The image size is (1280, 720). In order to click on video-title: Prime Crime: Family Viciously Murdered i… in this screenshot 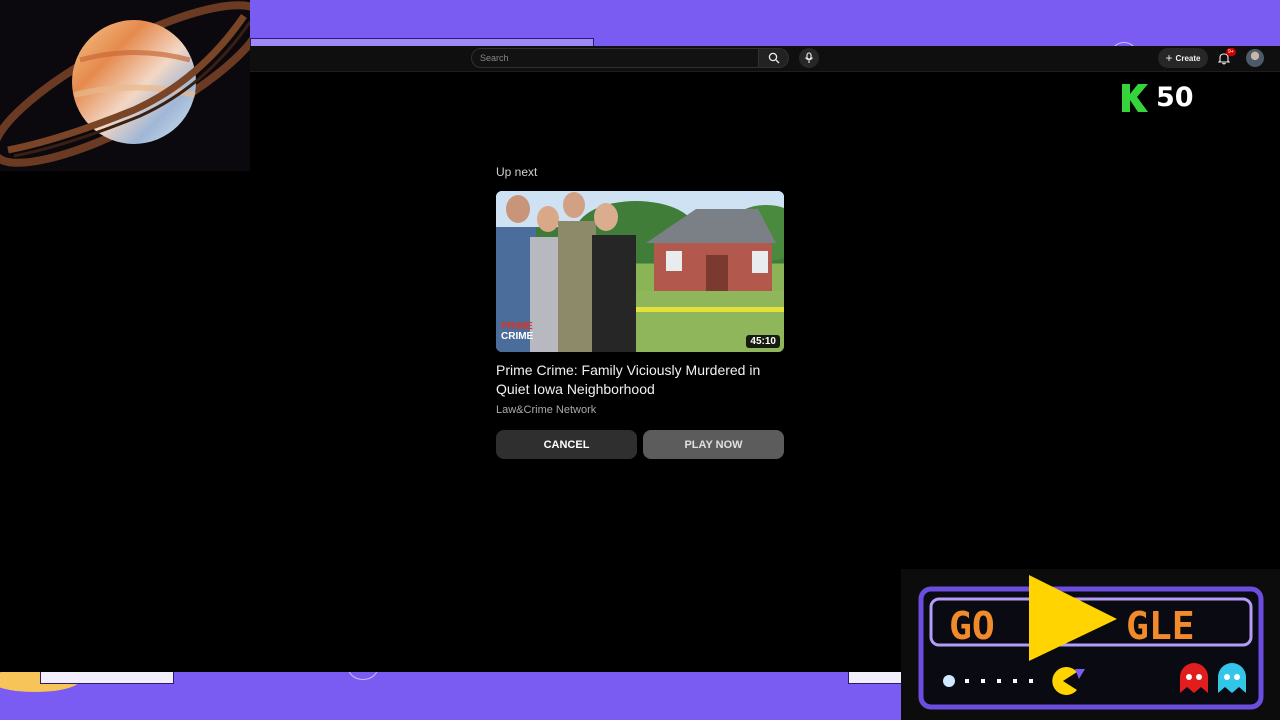, I will do `click(641, 380)`.